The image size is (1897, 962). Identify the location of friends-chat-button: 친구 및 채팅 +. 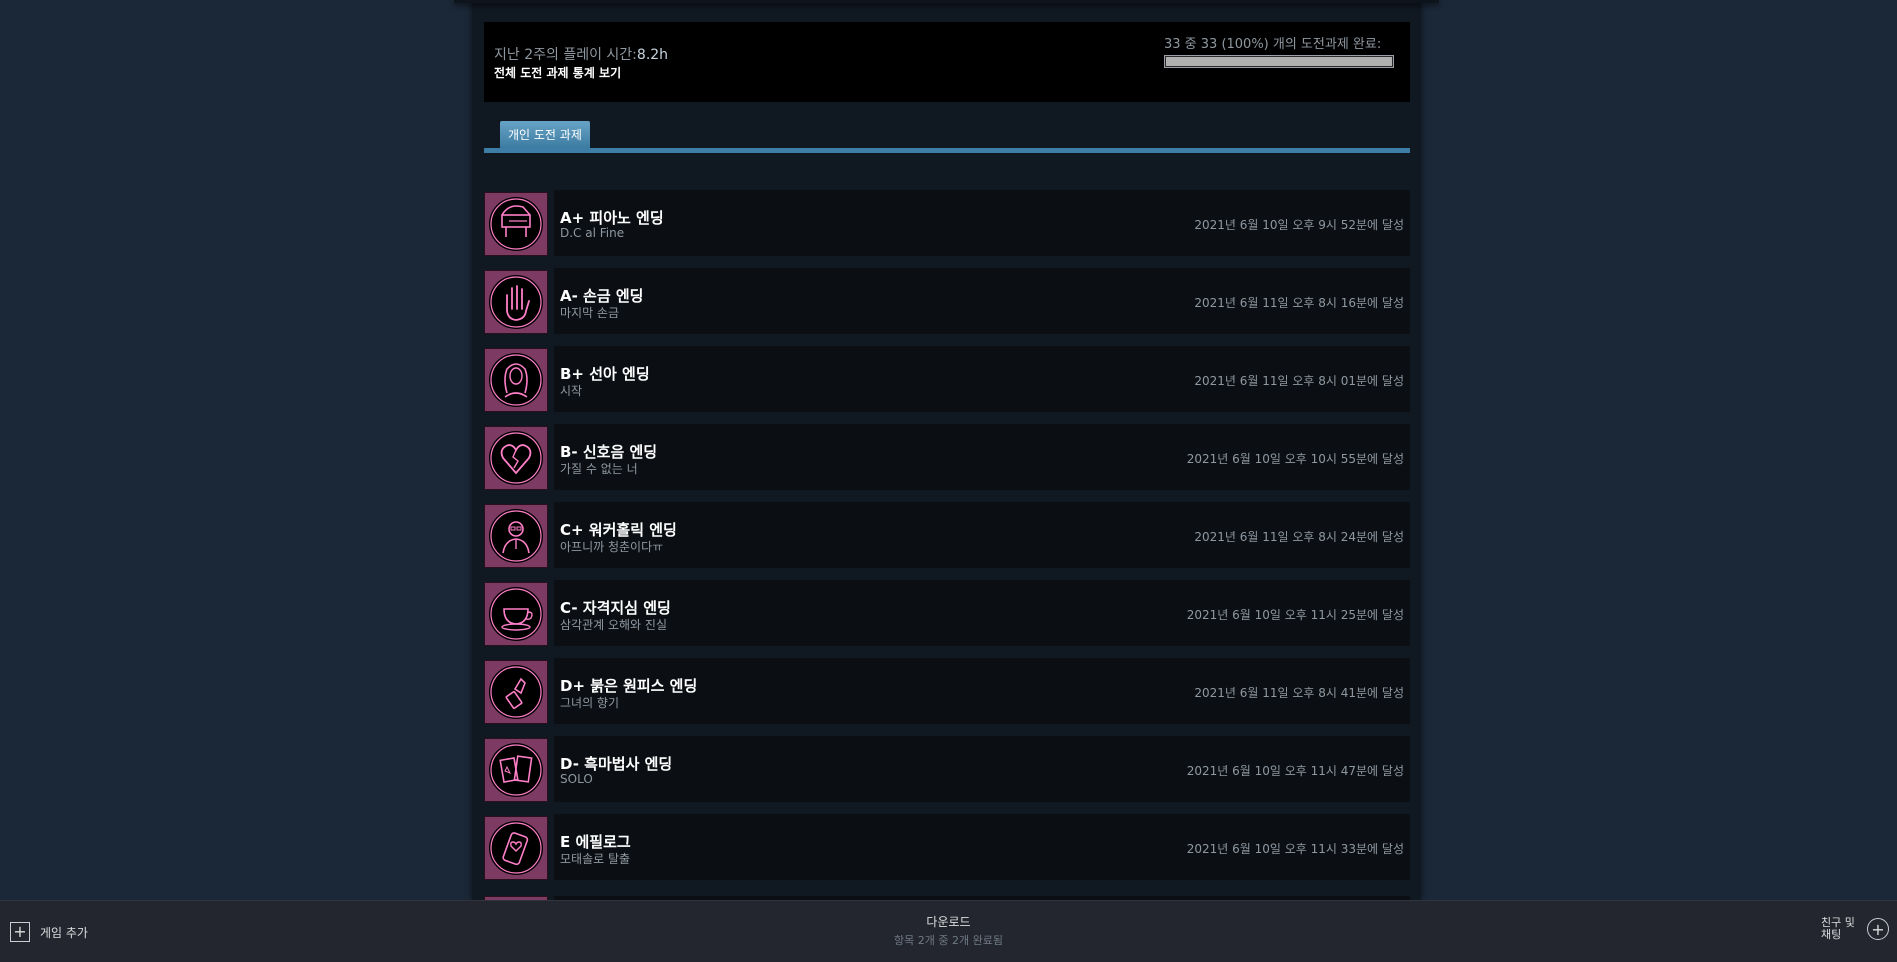
(1855, 929).